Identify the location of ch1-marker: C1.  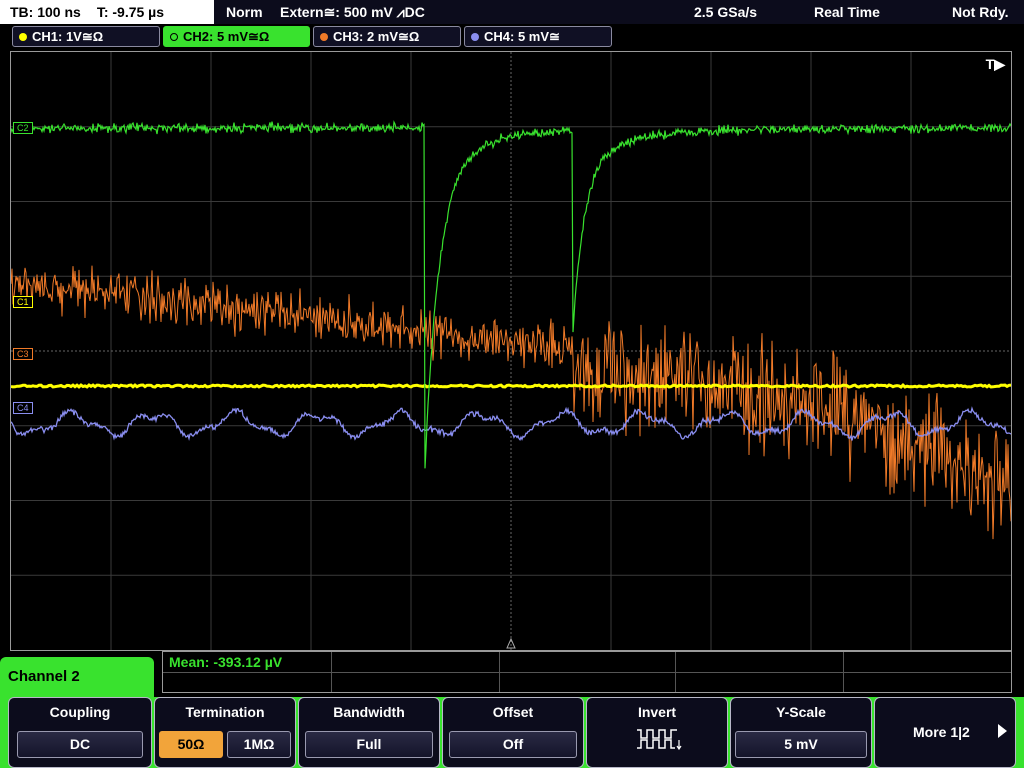
(23, 302).